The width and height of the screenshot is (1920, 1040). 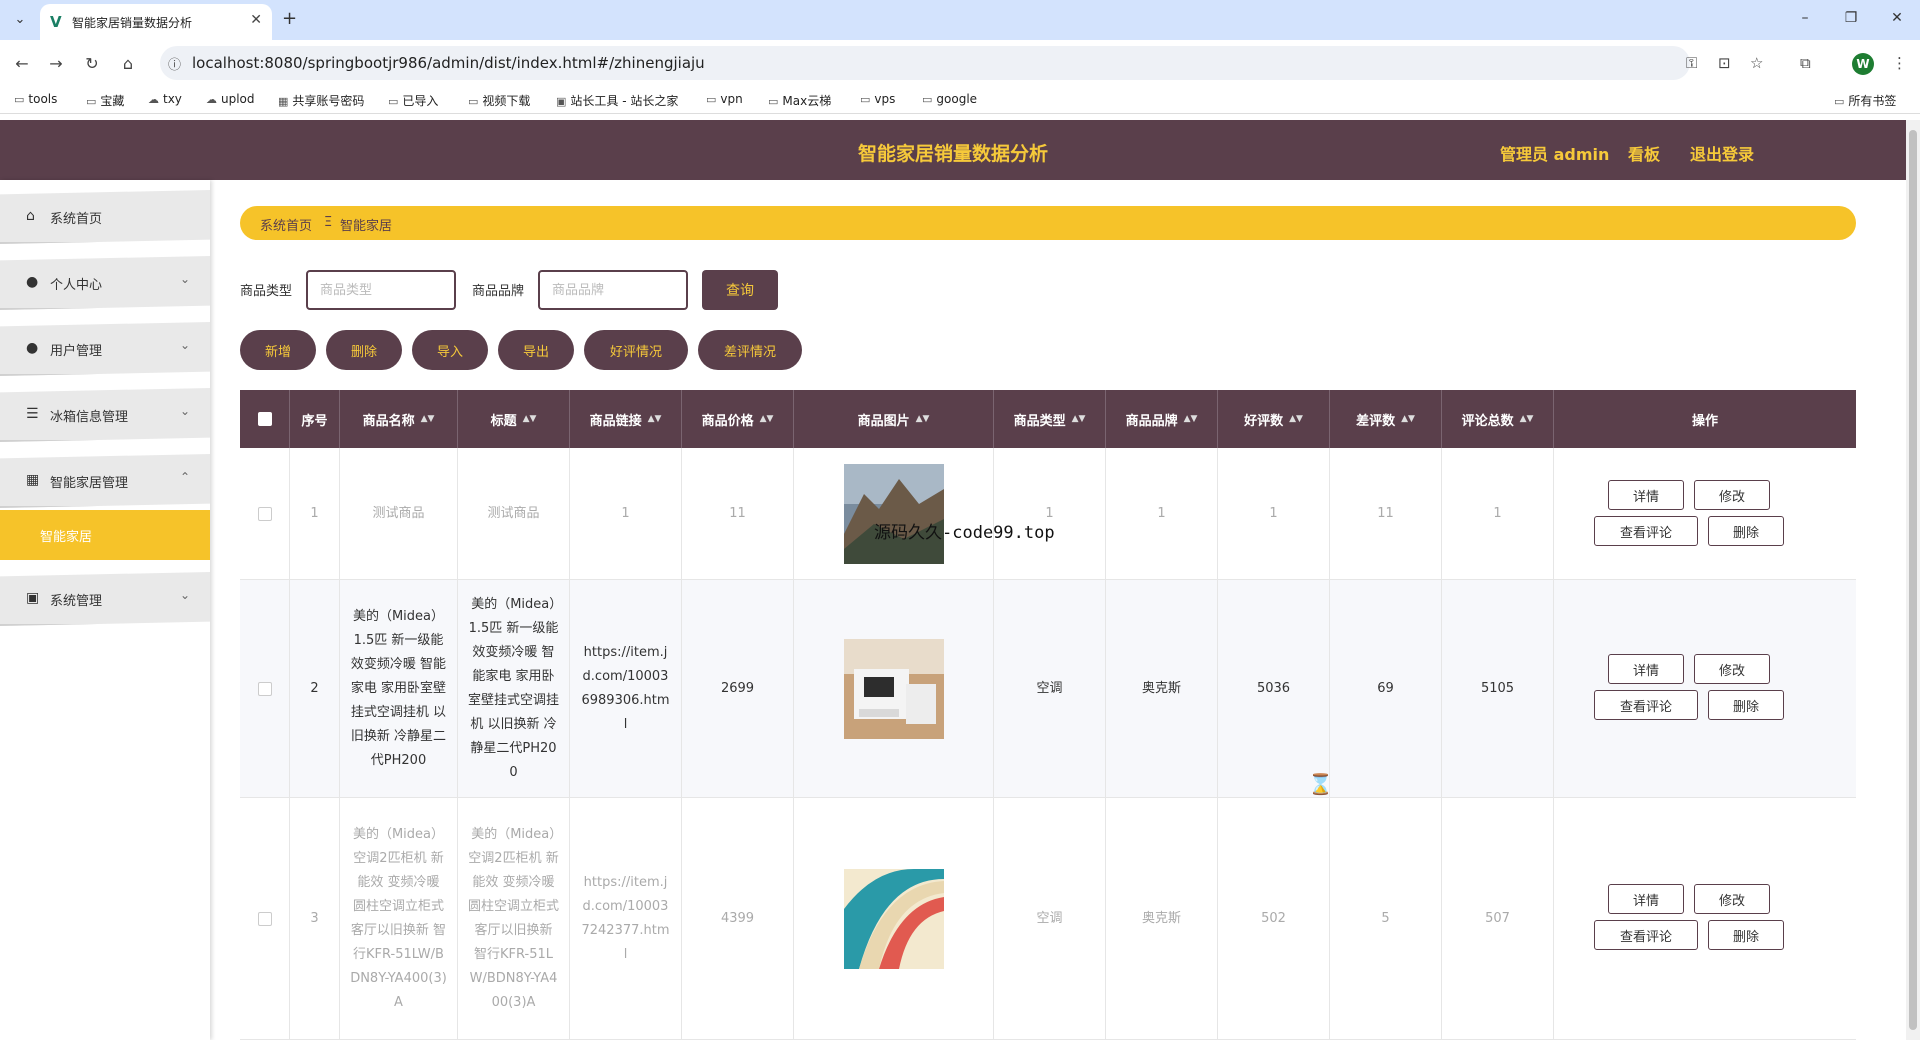 I want to click on restore-icon: ❐, so click(x=1851, y=18).